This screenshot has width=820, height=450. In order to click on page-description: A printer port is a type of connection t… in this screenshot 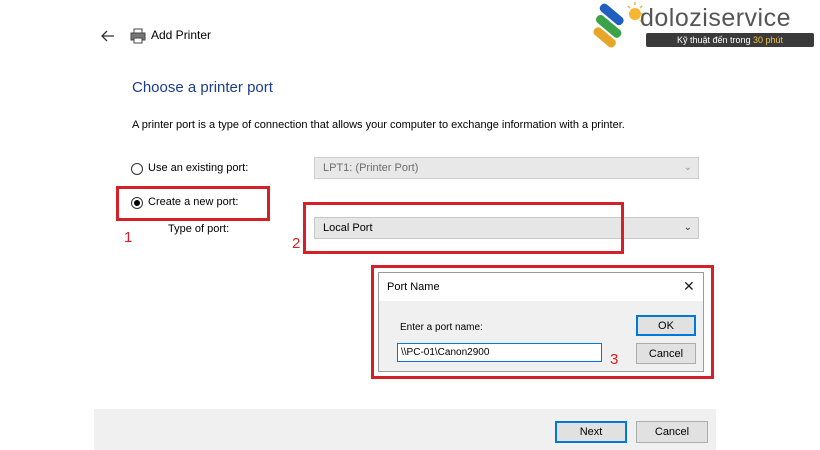, I will do `click(378, 125)`.